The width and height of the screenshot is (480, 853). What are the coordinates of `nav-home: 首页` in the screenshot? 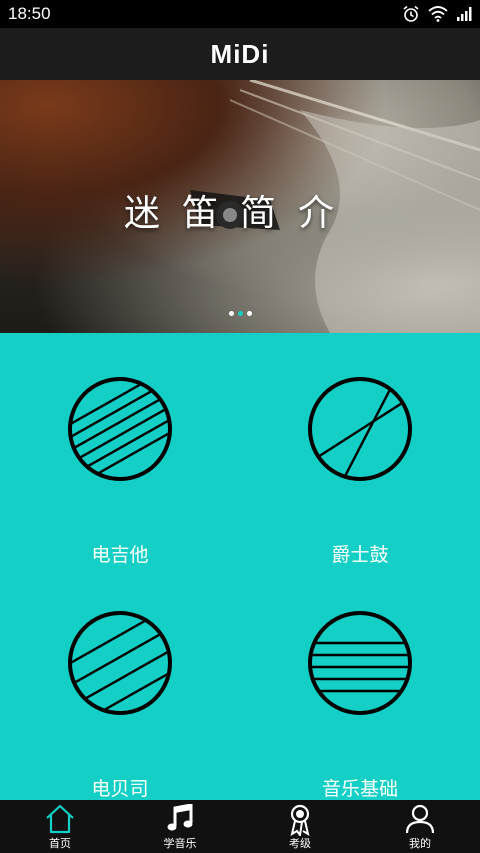 It's located at (60, 826).